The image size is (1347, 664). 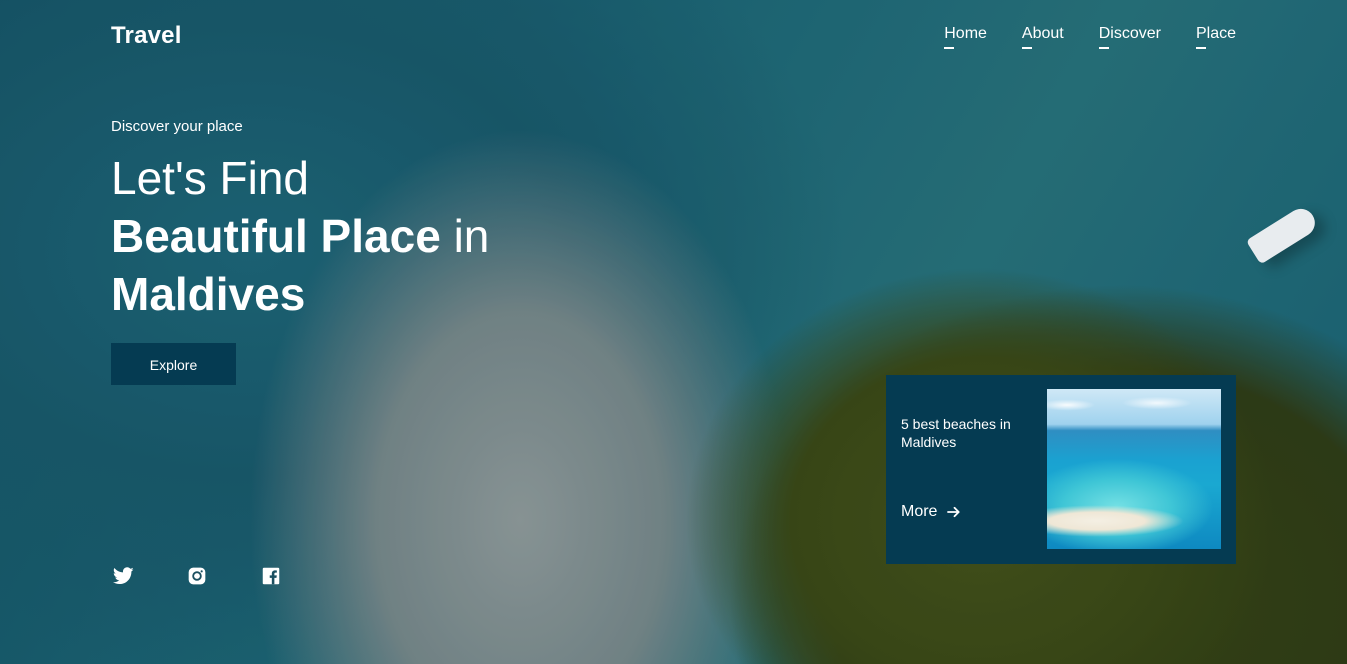 What do you see at coordinates (1129, 38) in the screenshot?
I see `nav-discover: Discover` at bounding box center [1129, 38].